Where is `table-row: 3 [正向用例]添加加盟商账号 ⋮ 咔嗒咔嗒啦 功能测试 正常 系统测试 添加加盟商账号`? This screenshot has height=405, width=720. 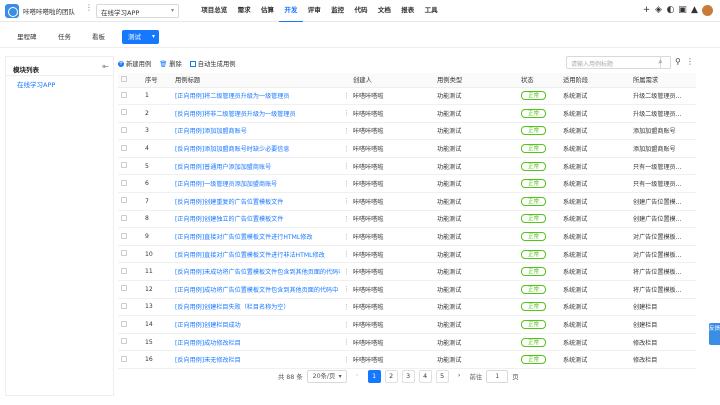 table-row: 3 [正向用例]添加加盟商账号 ⋮ 咔嗒咔嗒啦 功能测试 正常 系统测试 添加加盟商账号 is located at coordinates (407, 131).